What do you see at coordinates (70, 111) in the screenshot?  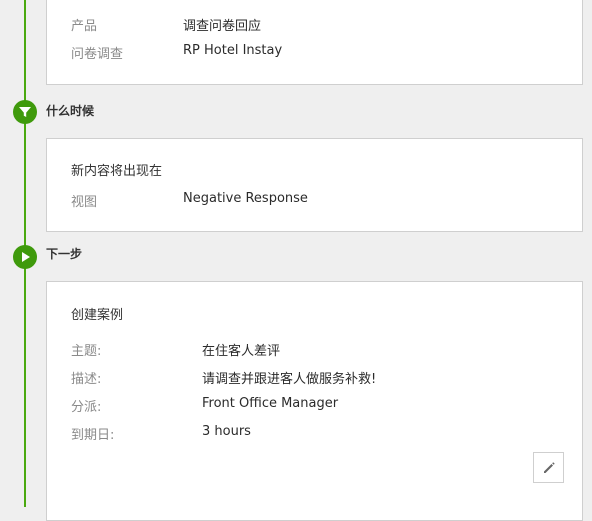 I see `when-step-label: 什么时候` at bounding box center [70, 111].